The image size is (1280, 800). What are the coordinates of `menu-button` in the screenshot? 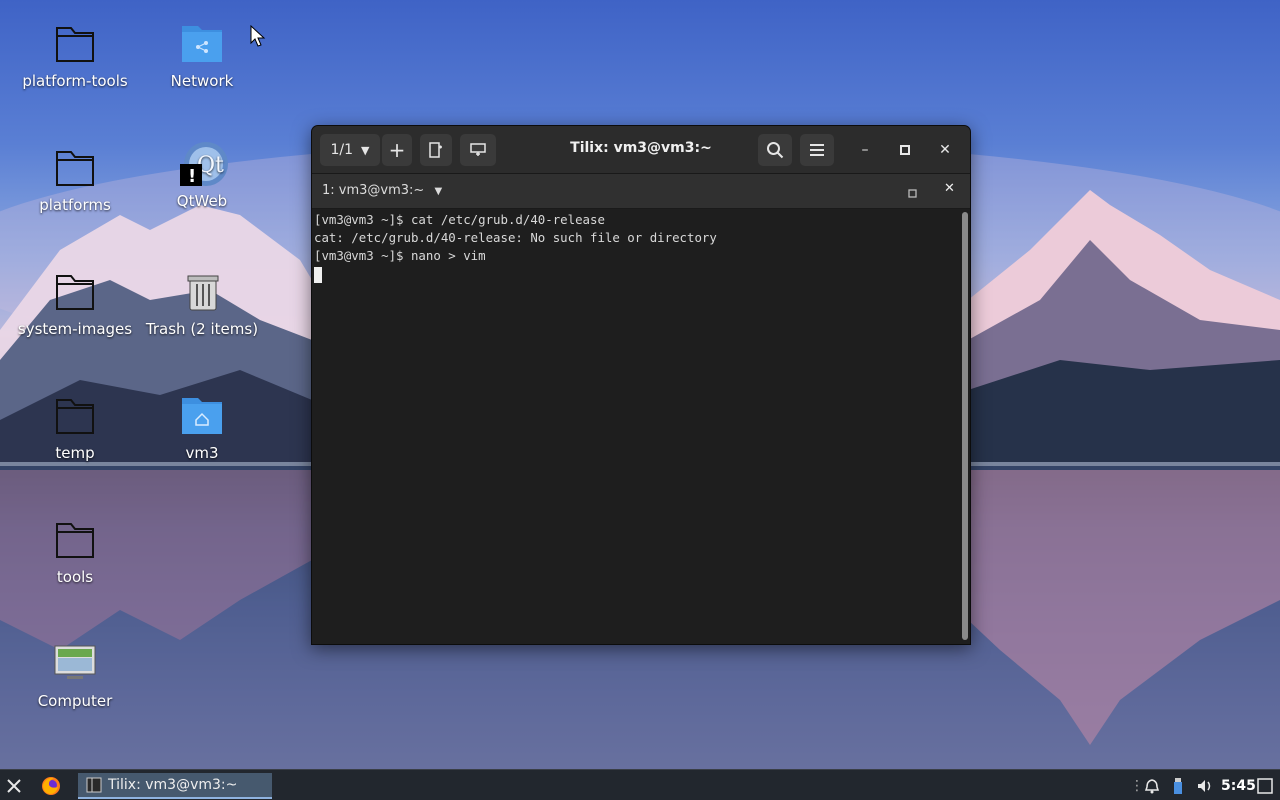 It's located at (817, 150).